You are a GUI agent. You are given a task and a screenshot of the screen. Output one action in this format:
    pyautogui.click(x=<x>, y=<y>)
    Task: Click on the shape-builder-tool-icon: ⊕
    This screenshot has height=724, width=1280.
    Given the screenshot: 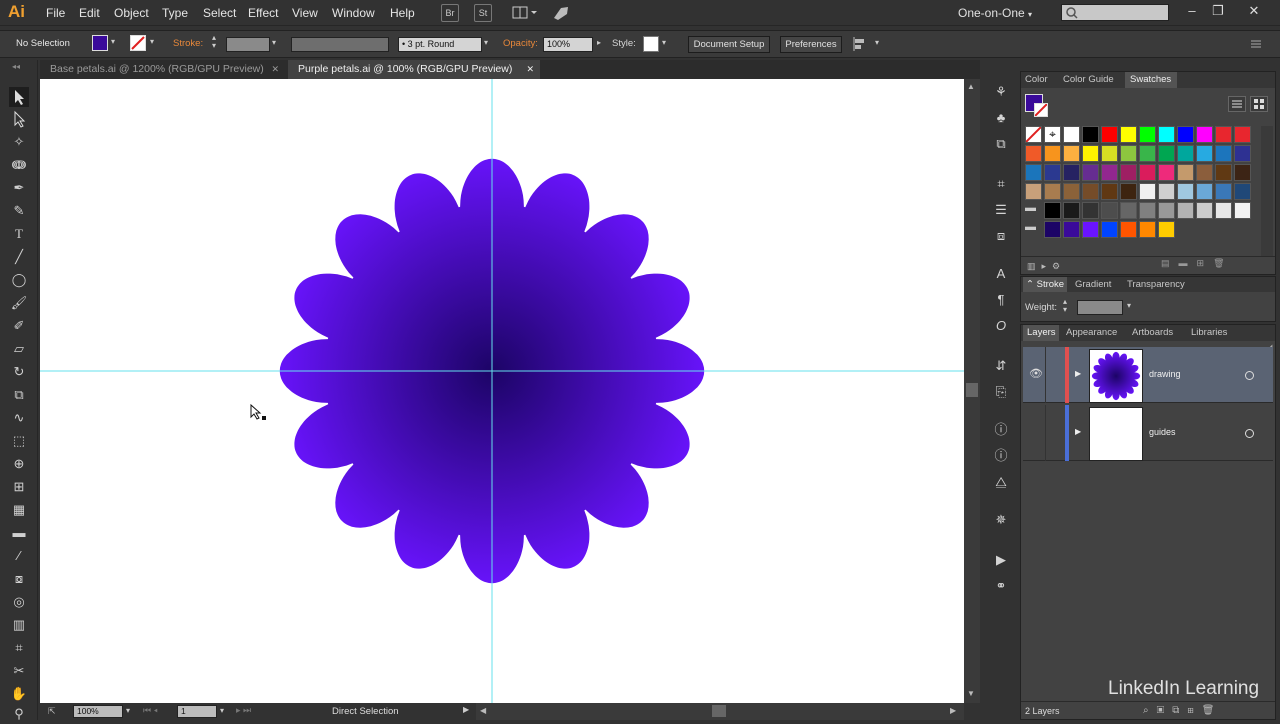 What is the action you would take?
    pyautogui.click(x=19, y=464)
    